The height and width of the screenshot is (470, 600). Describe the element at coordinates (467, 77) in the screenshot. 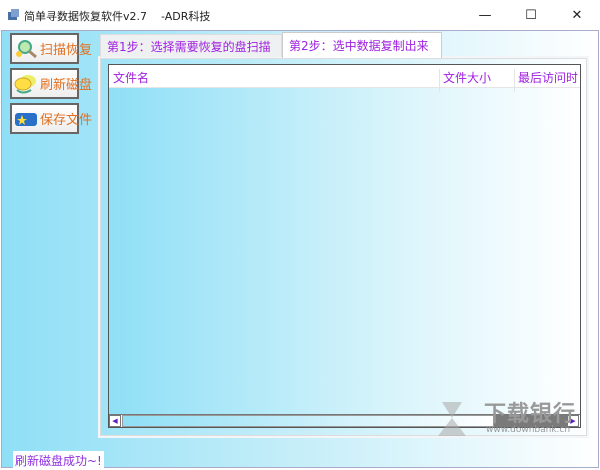

I see `column-filesize: 文件大小` at that location.